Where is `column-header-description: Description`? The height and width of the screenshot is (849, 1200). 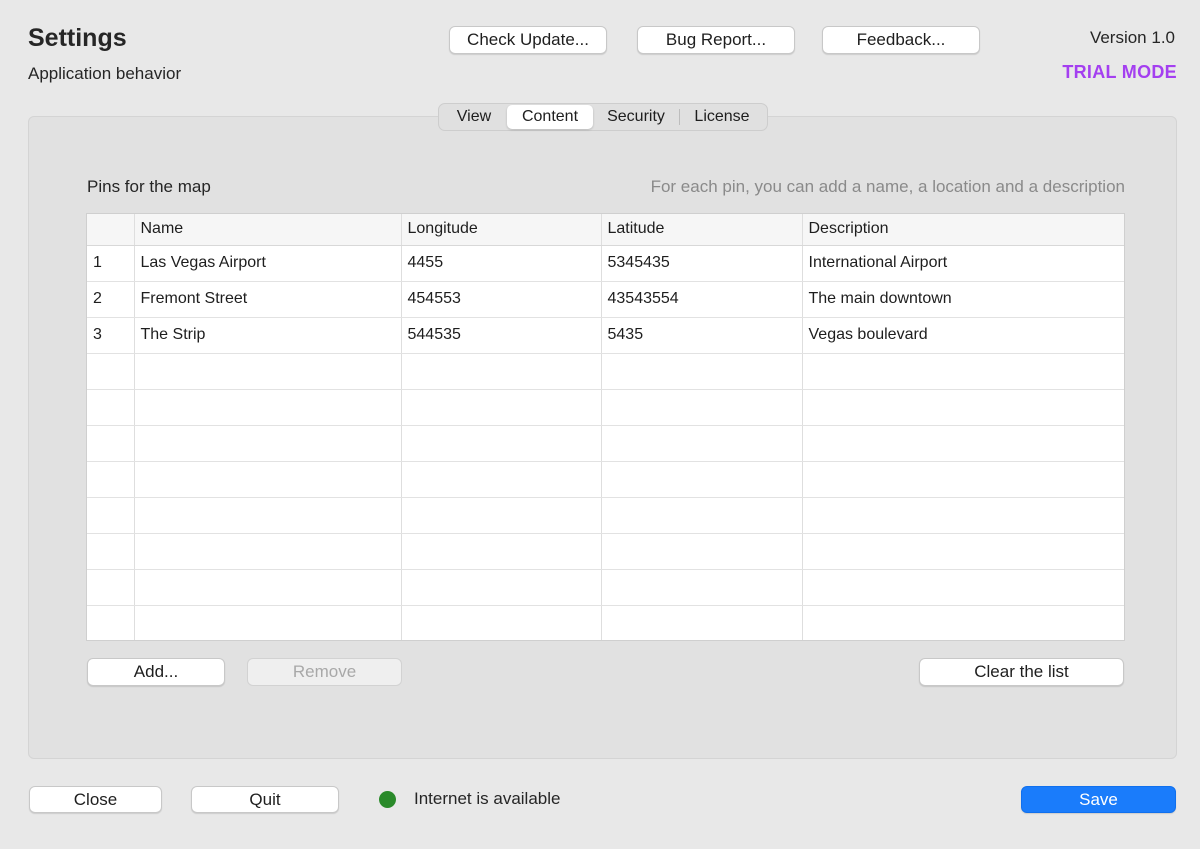
column-header-description: Description is located at coordinates (963, 230).